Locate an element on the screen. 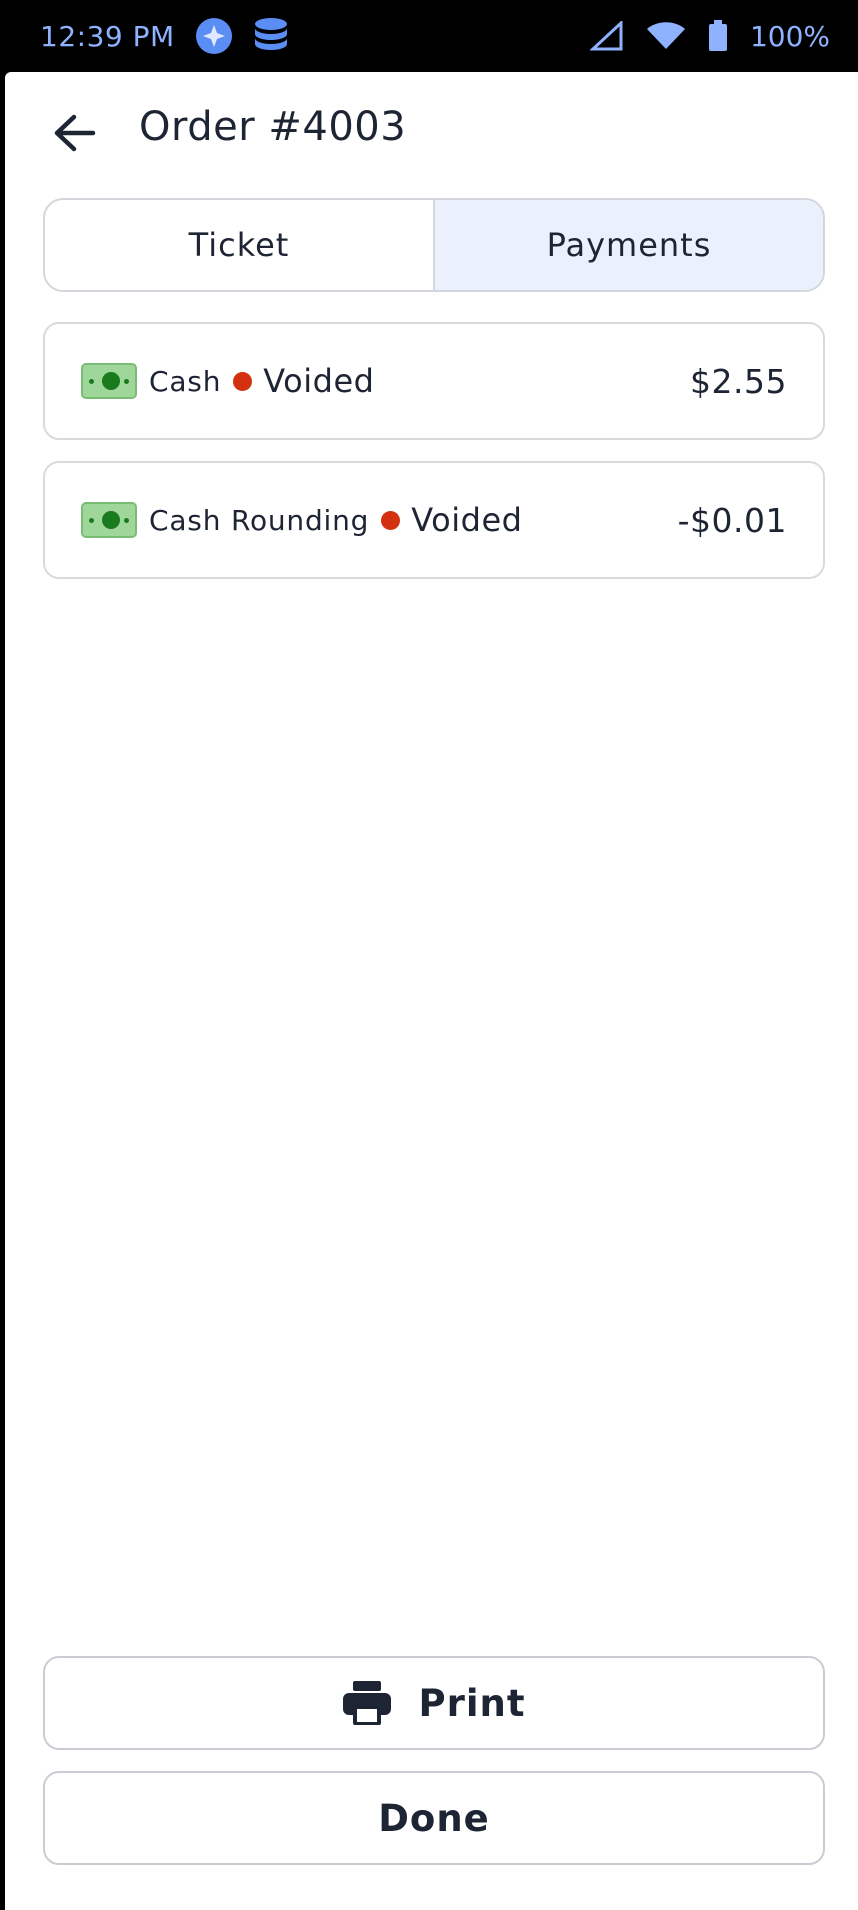 The image size is (858, 1910). arrow-left-icon is located at coordinates (74, 133).